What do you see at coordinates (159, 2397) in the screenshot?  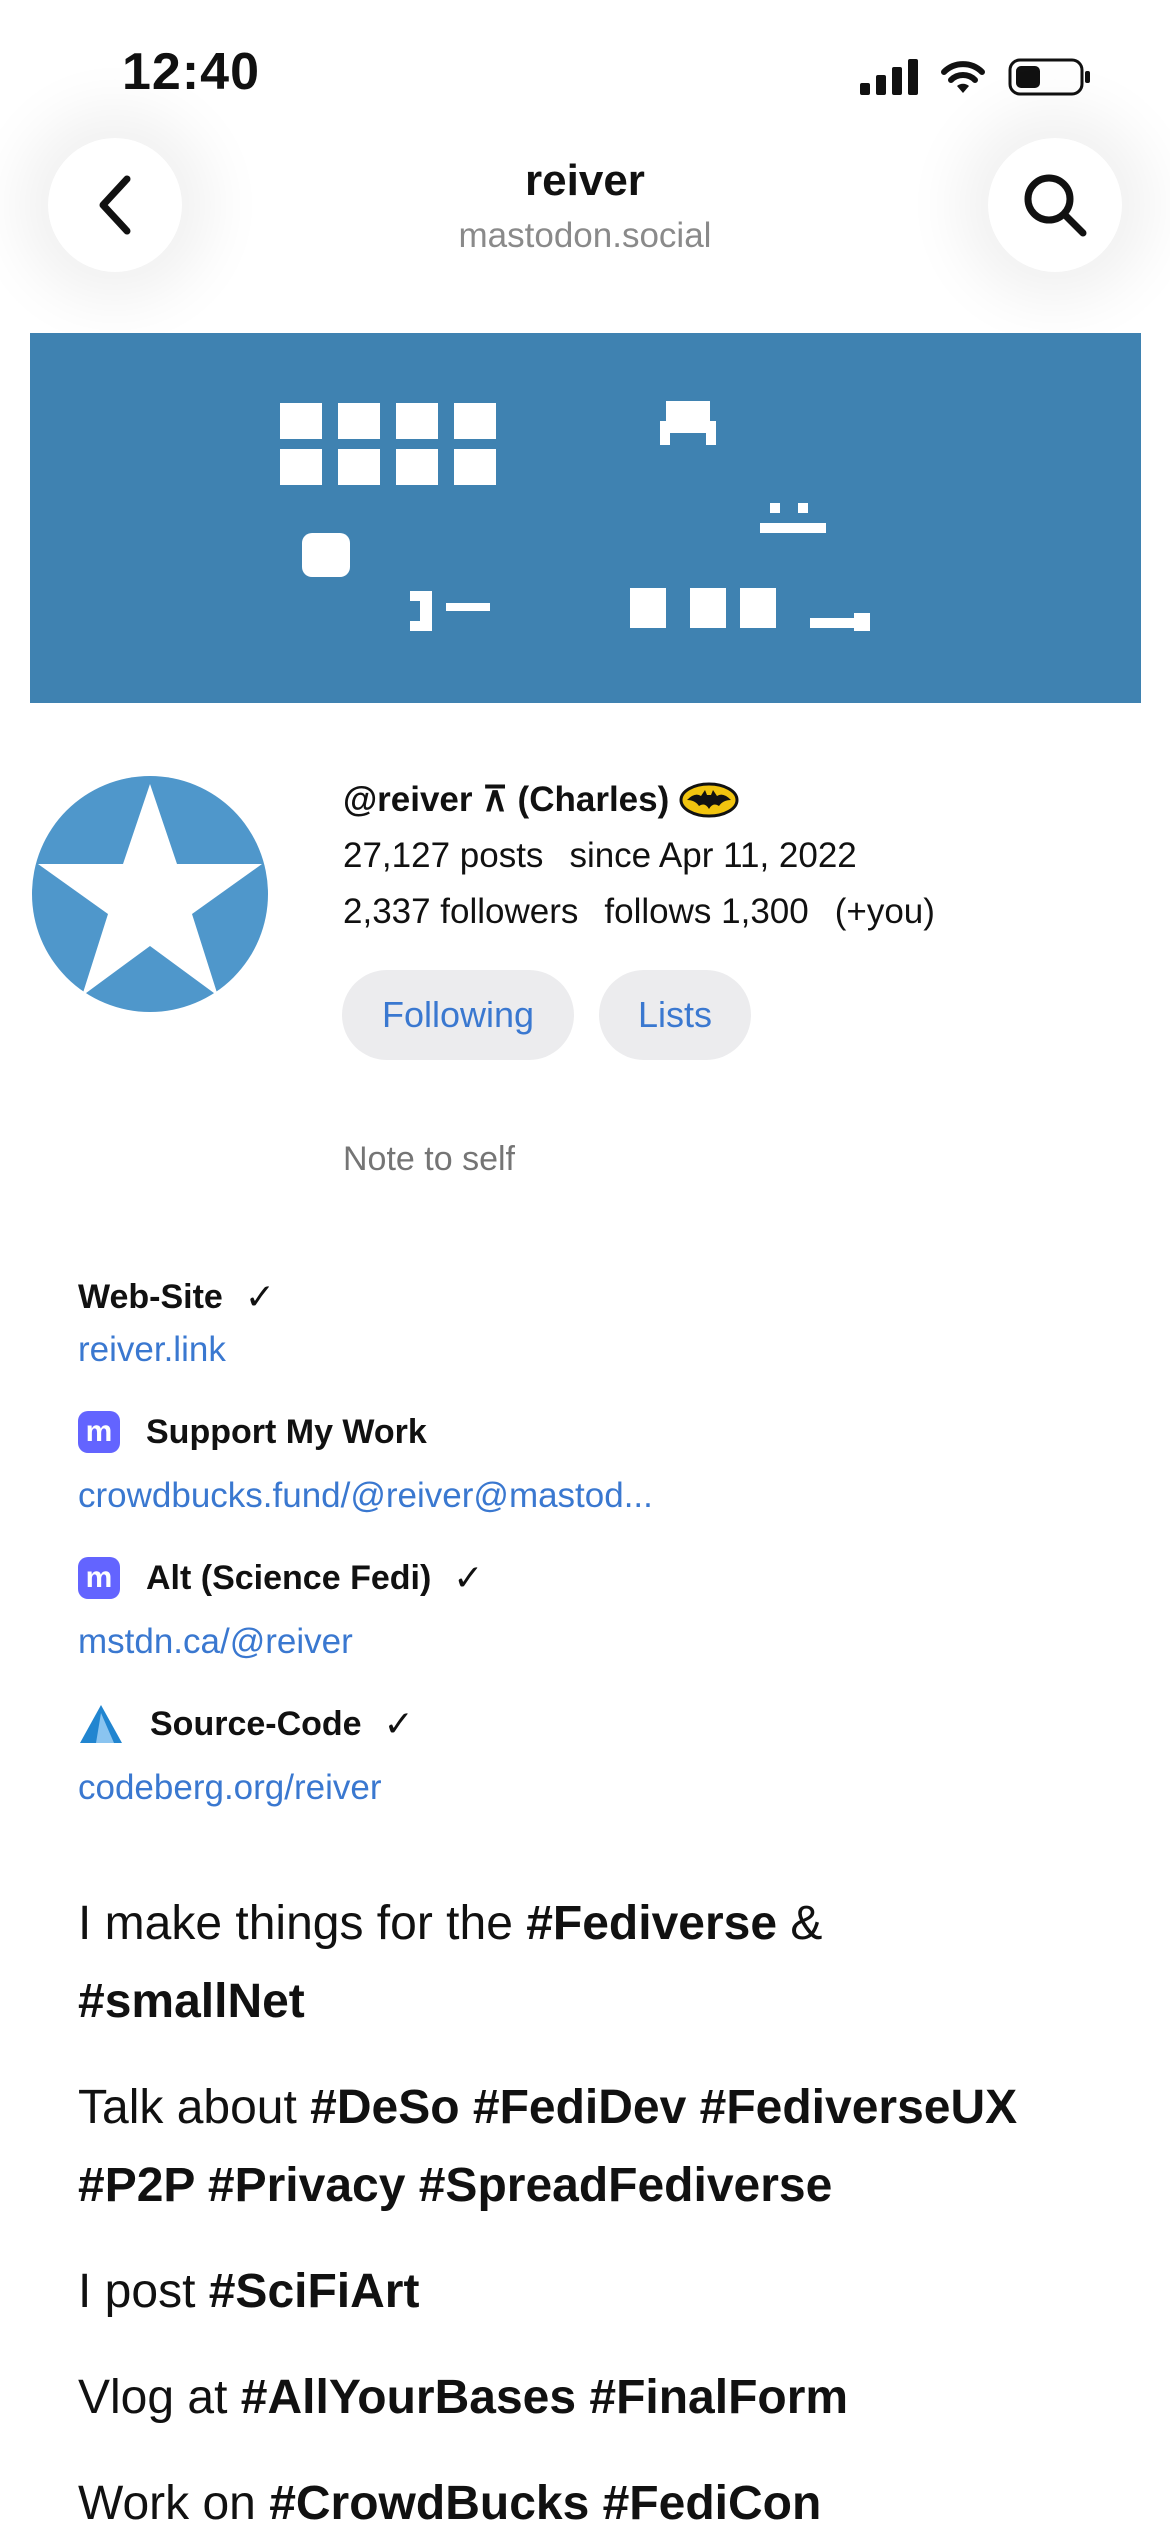 I see `bio-text: Vlog at` at bounding box center [159, 2397].